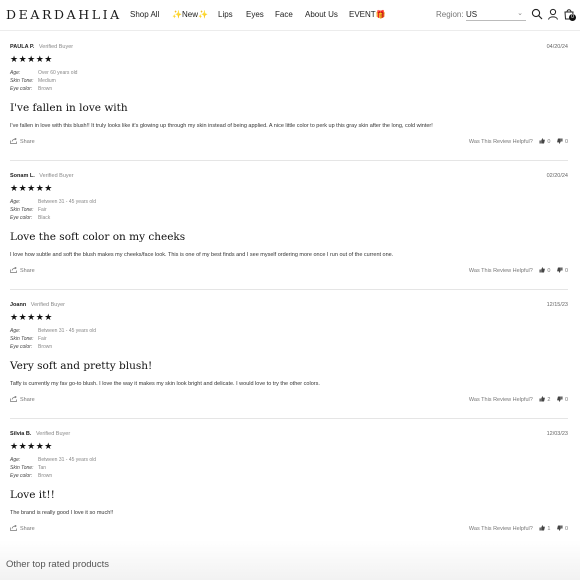 The width and height of the screenshot is (580, 580). Describe the element at coordinates (64, 14) in the screenshot. I see `brand-logo: DEARDAHLIA` at that location.